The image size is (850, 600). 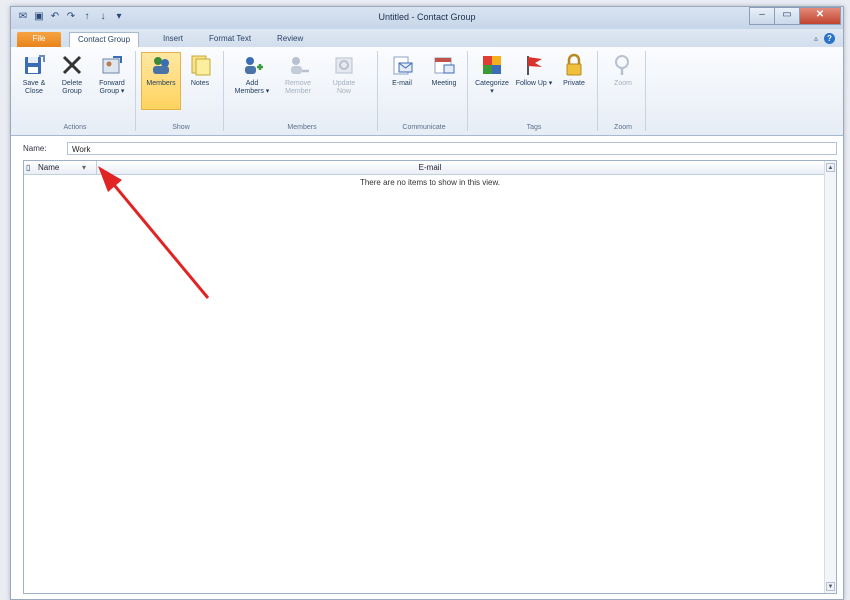 I want to click on ribbon-help-area: ▵ ?, so click(x=824, y=38).